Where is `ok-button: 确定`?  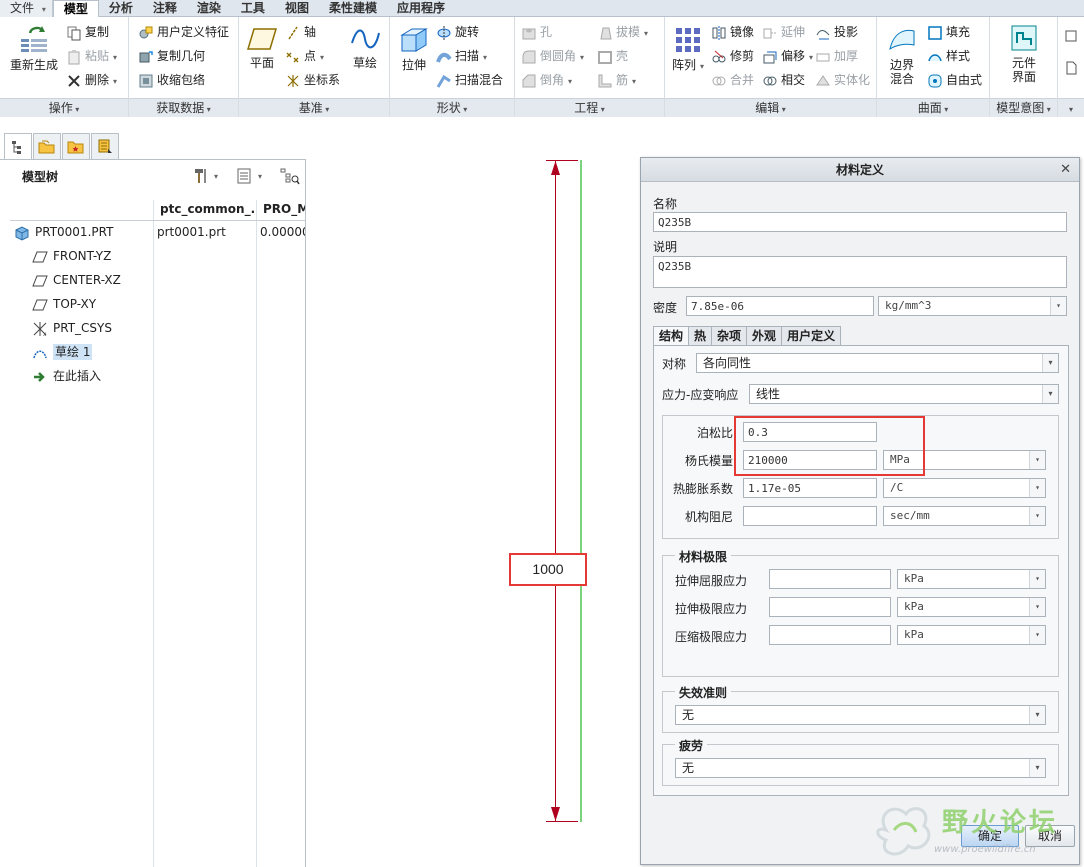
ok-button: 确定 is located at coordinates (990, 836).